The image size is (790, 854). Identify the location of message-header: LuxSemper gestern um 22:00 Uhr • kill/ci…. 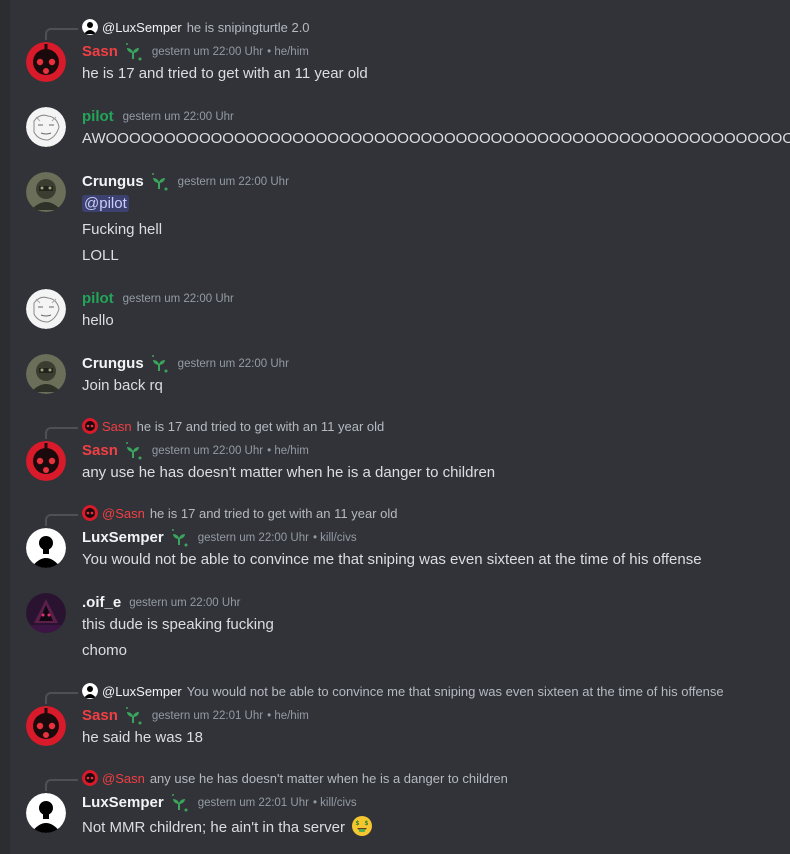
(219, 538).